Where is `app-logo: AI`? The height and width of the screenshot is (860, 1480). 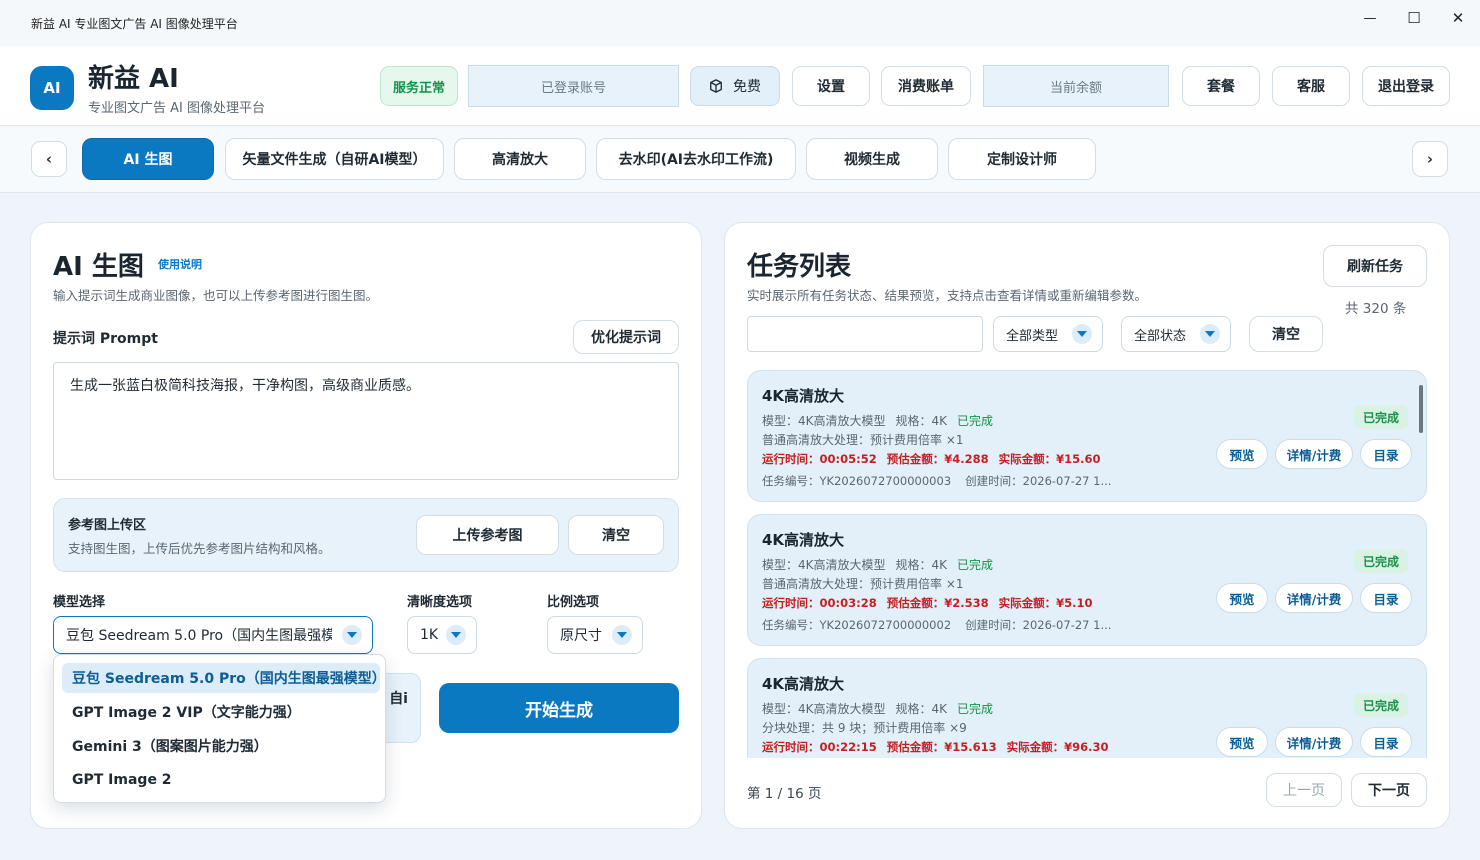
app-logo: AI is located at coordinates (52, 88).